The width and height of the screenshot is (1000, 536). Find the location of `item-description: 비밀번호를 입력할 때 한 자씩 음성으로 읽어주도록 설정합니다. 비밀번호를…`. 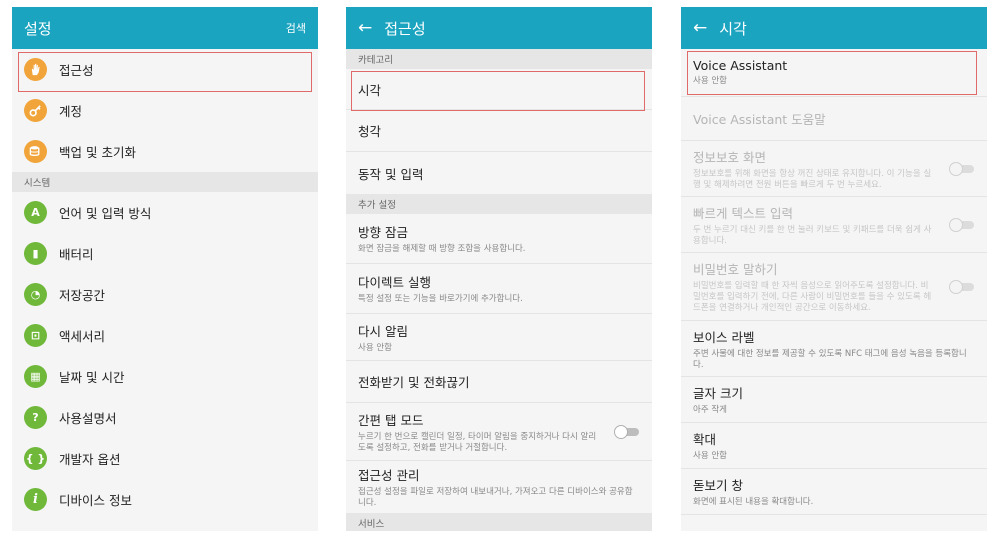

item-description: 비밀번호를 입력할 때 한 자씩 음성으로 읽어주도록 설정합니다. 비밀번호를… is located at coordinates (812, 297).